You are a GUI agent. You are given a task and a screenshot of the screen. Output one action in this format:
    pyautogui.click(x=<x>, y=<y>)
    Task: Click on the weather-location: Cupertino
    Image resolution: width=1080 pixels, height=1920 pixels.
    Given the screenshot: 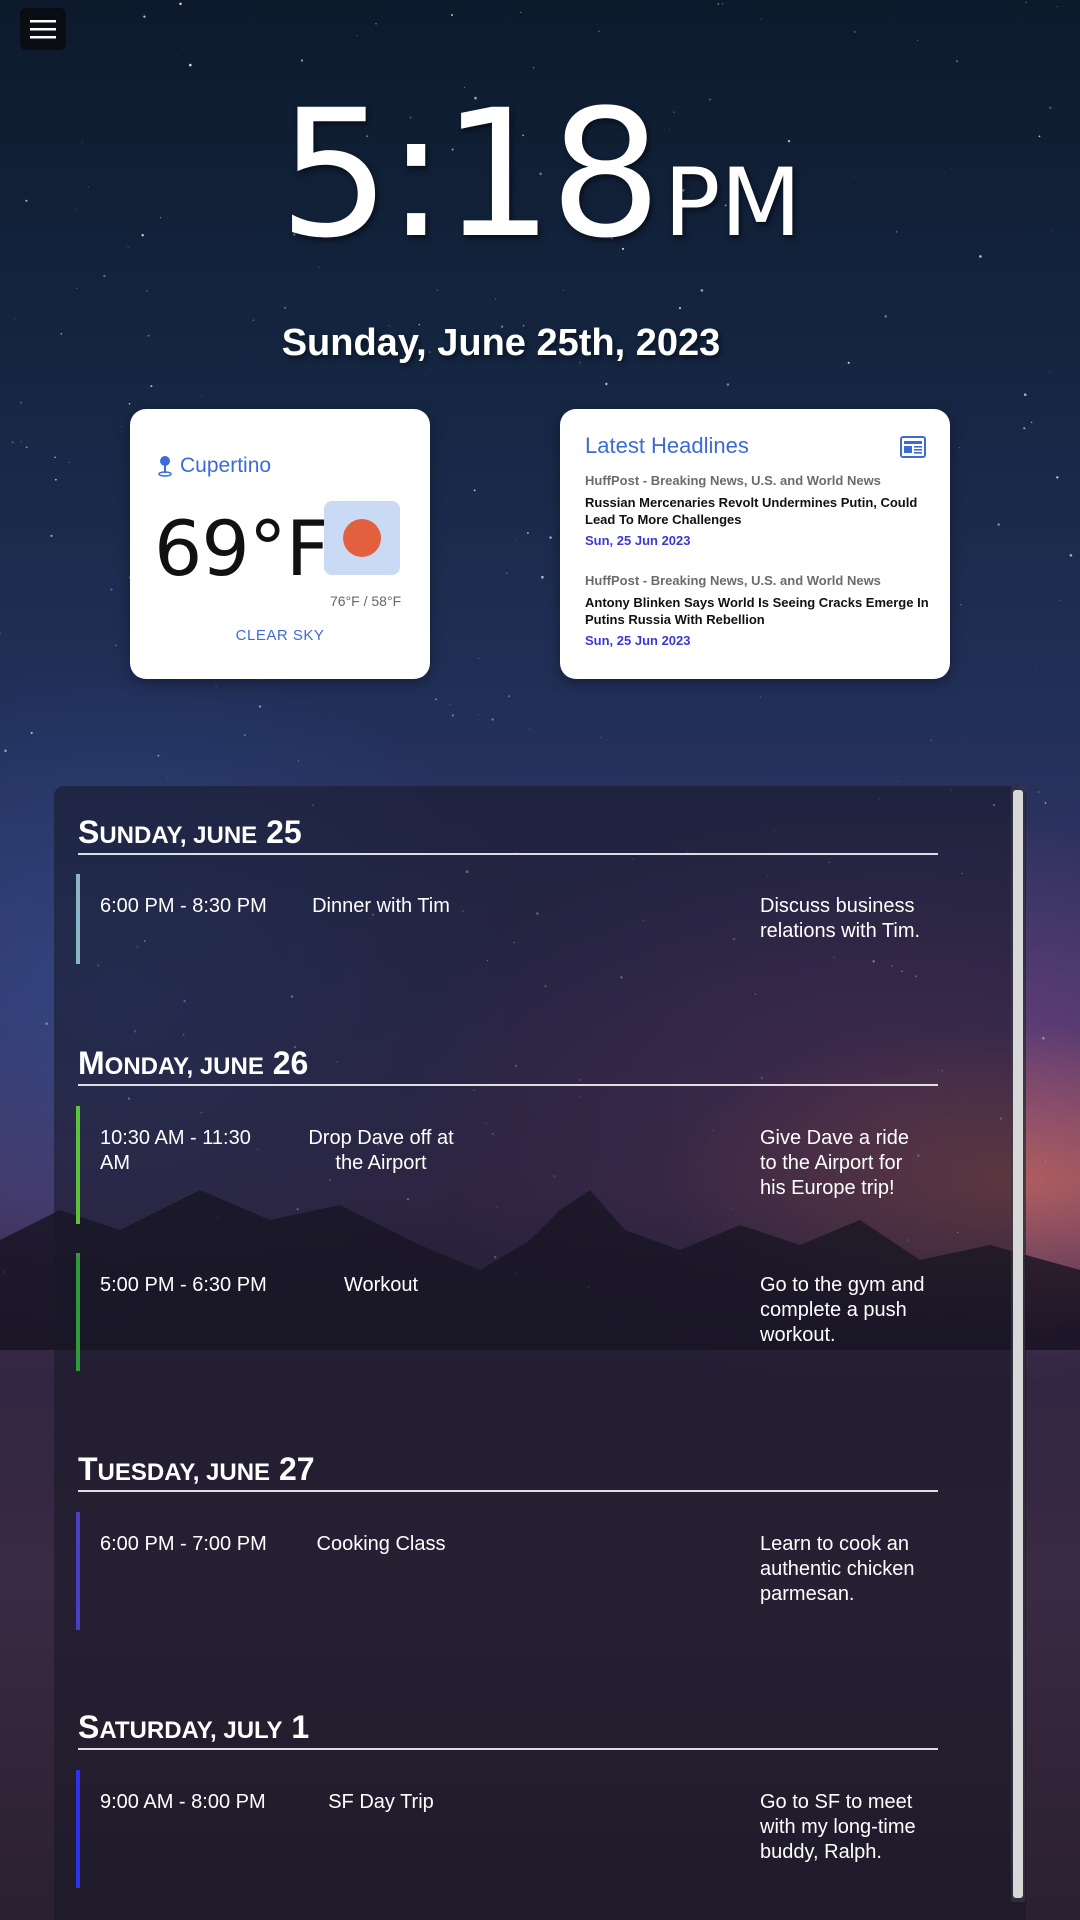 What is the action you would take?
    pyautogui.click(x=214, y=466)
    